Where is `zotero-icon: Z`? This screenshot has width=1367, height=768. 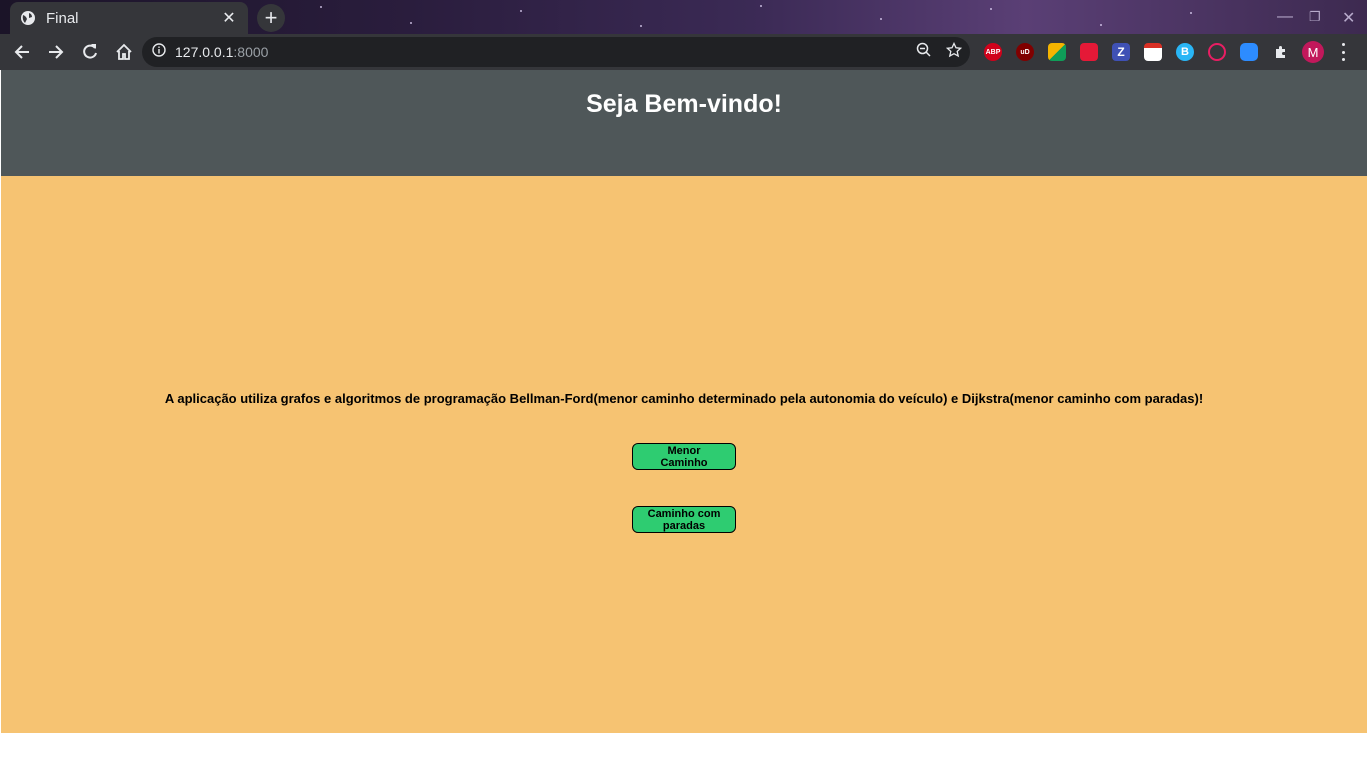 zotero-icon: Z is located at coordinates (1121, 52).